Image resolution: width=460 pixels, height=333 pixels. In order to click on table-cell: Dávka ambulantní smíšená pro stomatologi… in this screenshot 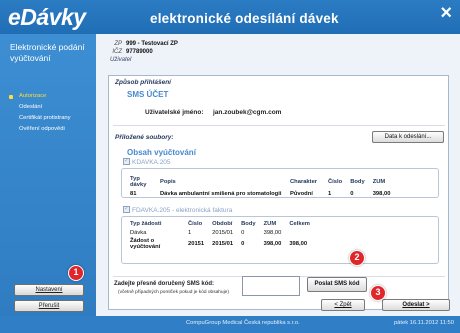, I will do `click(221, 194)`.